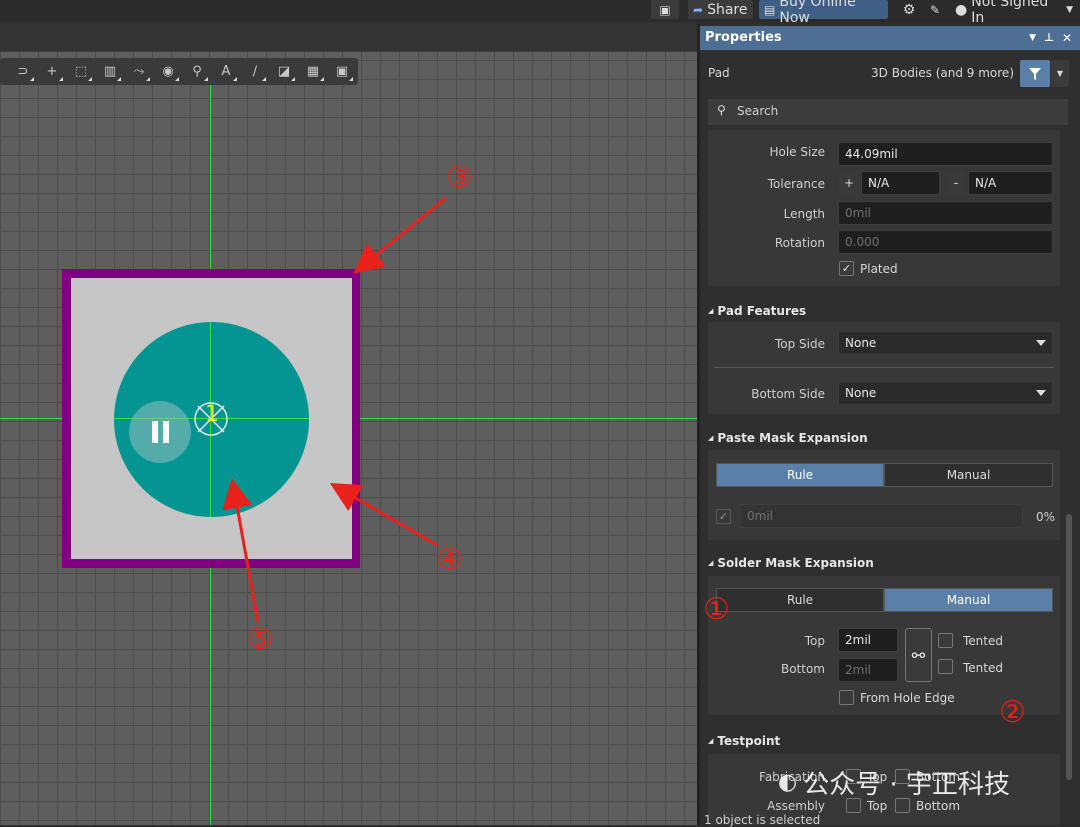 The width and height of the screenshot is (1080, 827). Describe the element at coordinates (888, 112) in the screenshot. I see `search-input: ⚲ Search` at that location.